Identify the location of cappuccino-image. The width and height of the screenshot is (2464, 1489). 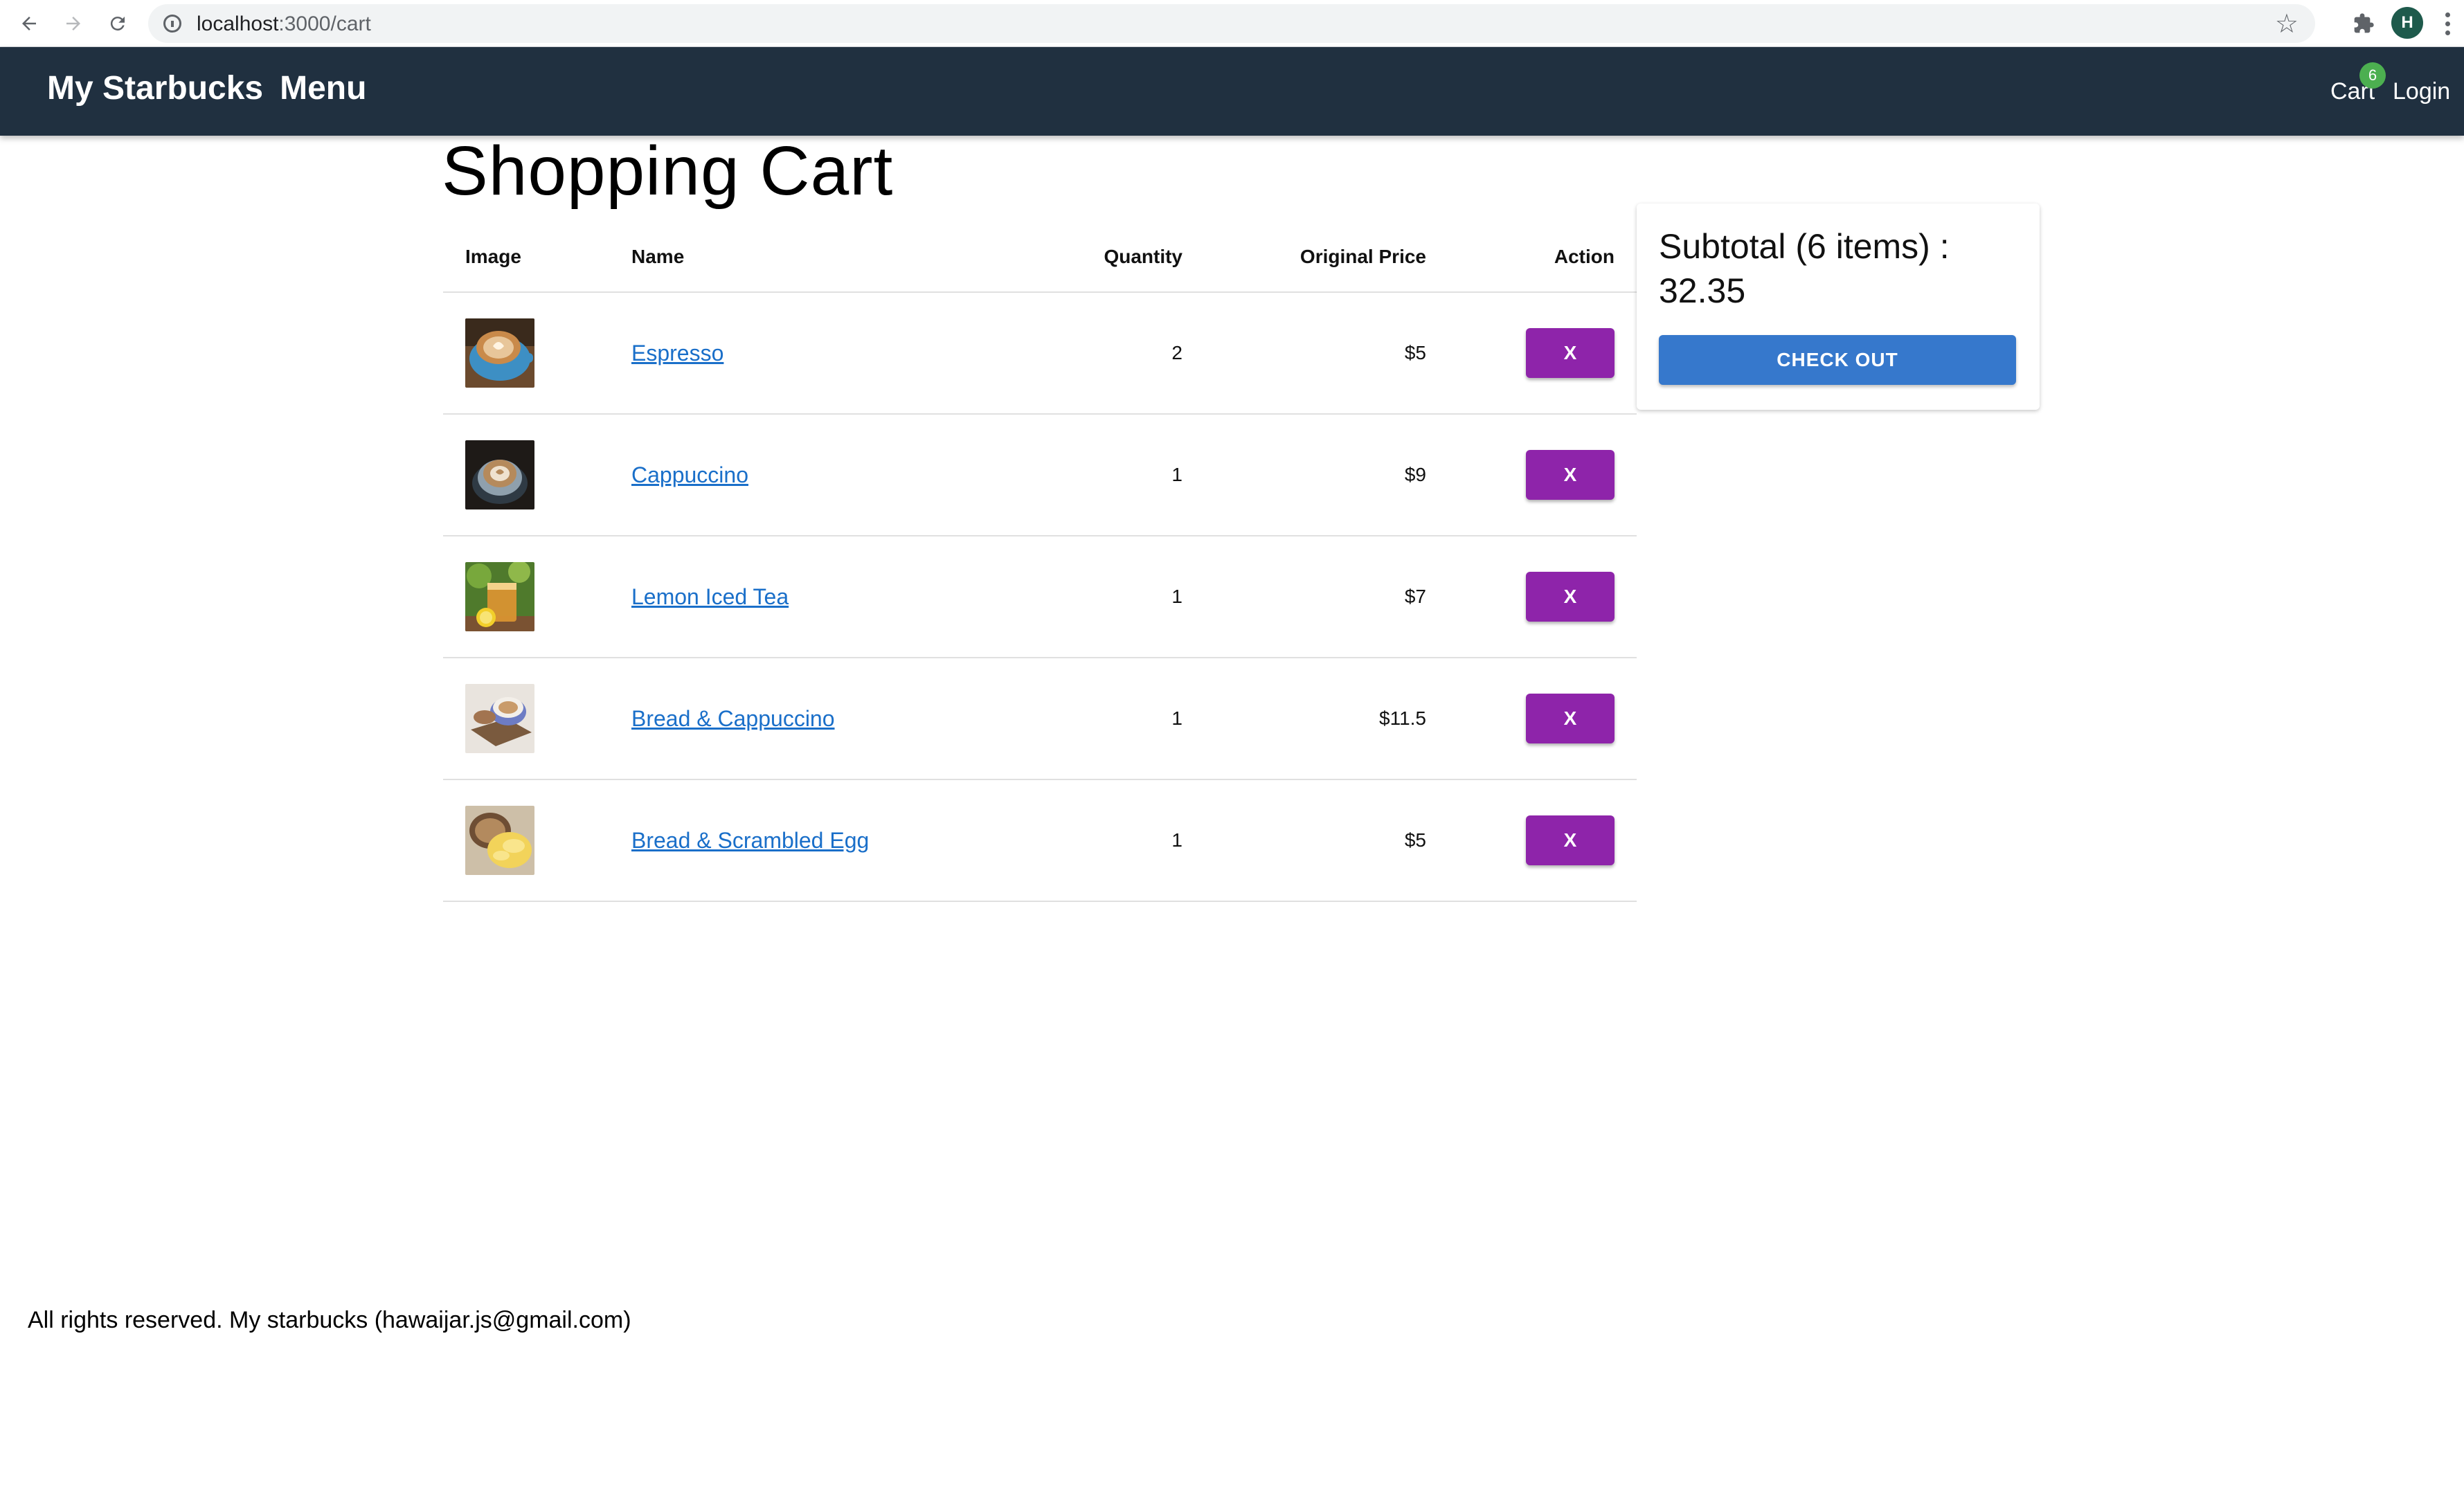
(500, 475).